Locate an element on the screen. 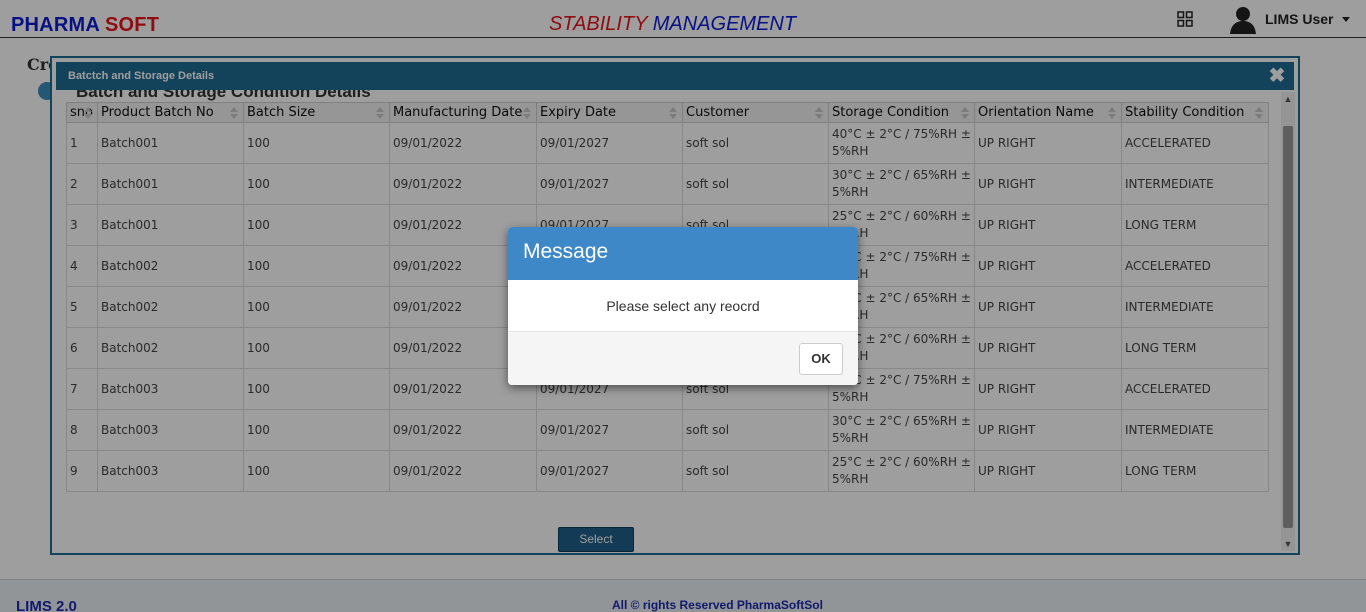  message-modal: Message Please select any reocrd OK is located at coordinates (683, 306).